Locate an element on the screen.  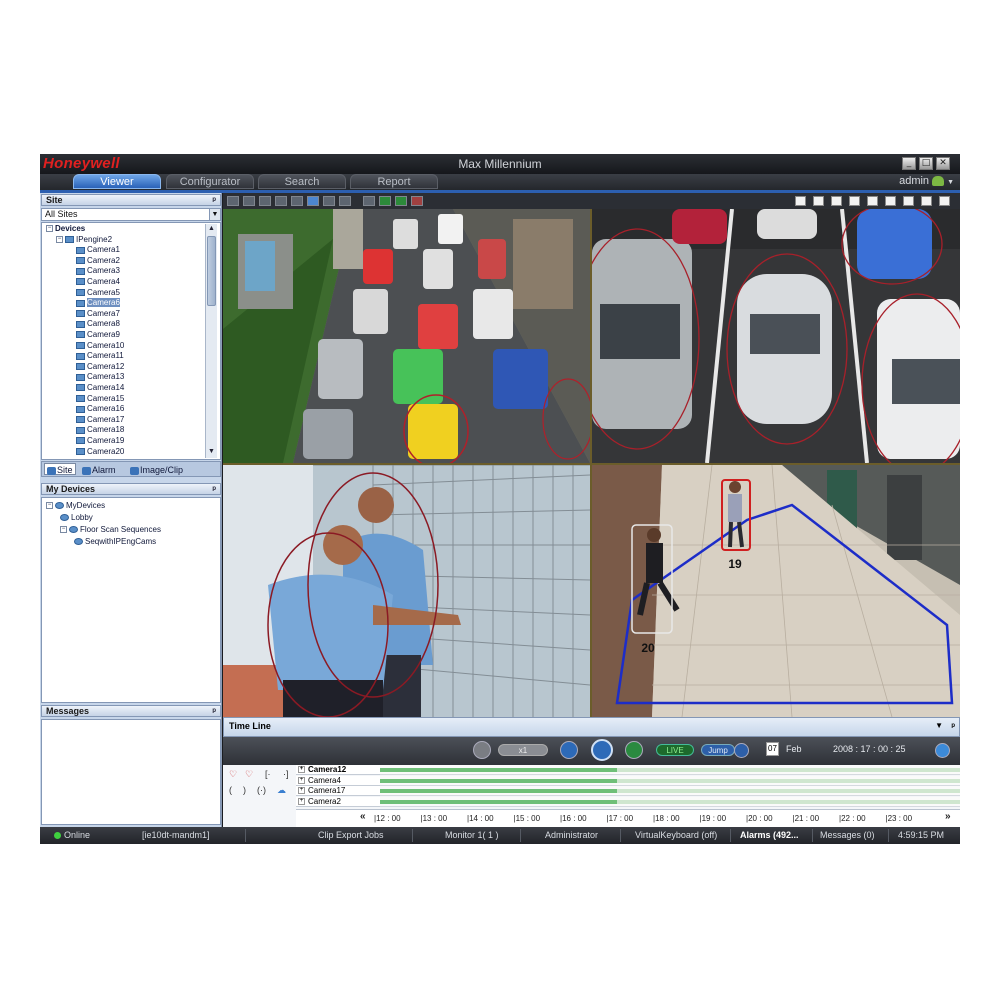
tab-configurator: Configurator is located at coordinates (210, 181).